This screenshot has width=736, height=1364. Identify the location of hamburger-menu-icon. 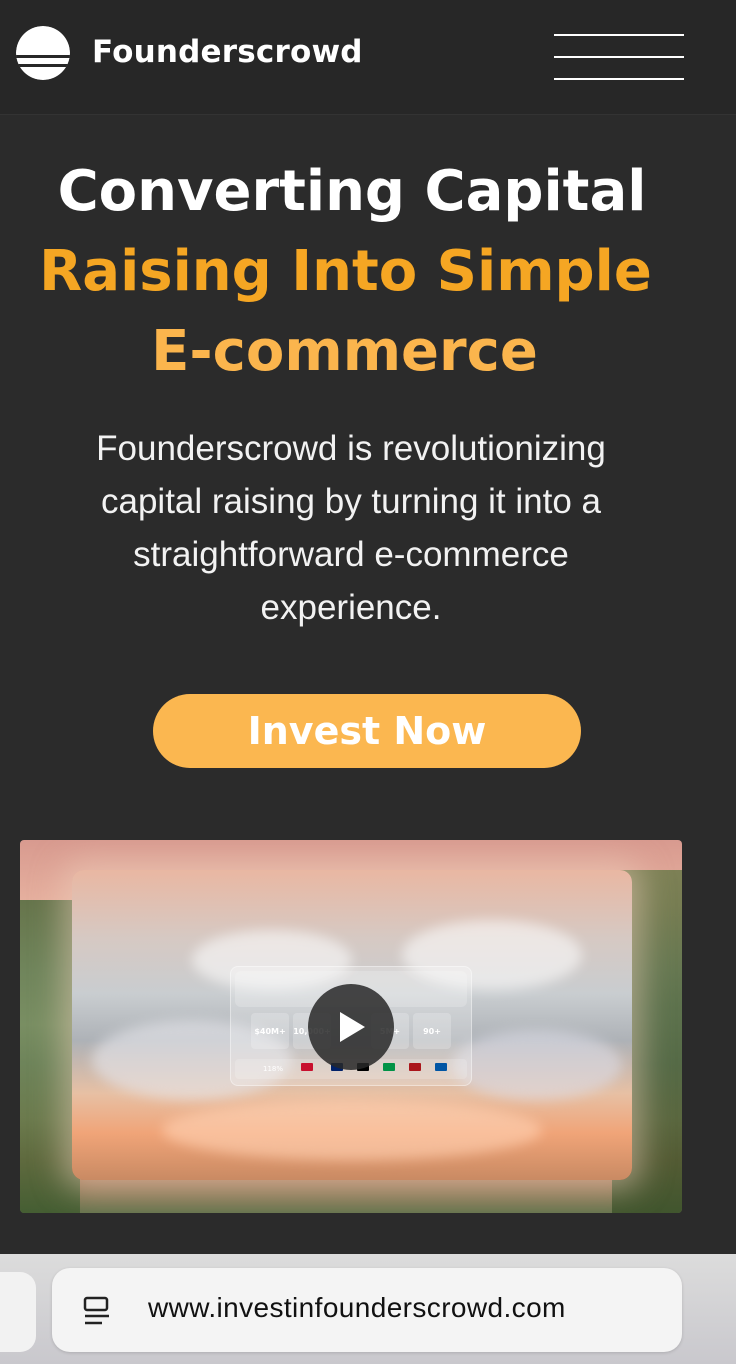
(619, 58).